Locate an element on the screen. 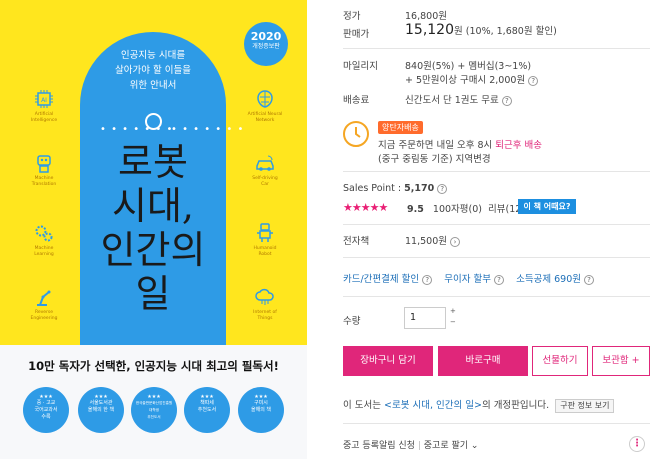 This screenshot has width=650, height=459. used-alert-link: 중고 등록알림 신청 is located at coordinates (379, 446).